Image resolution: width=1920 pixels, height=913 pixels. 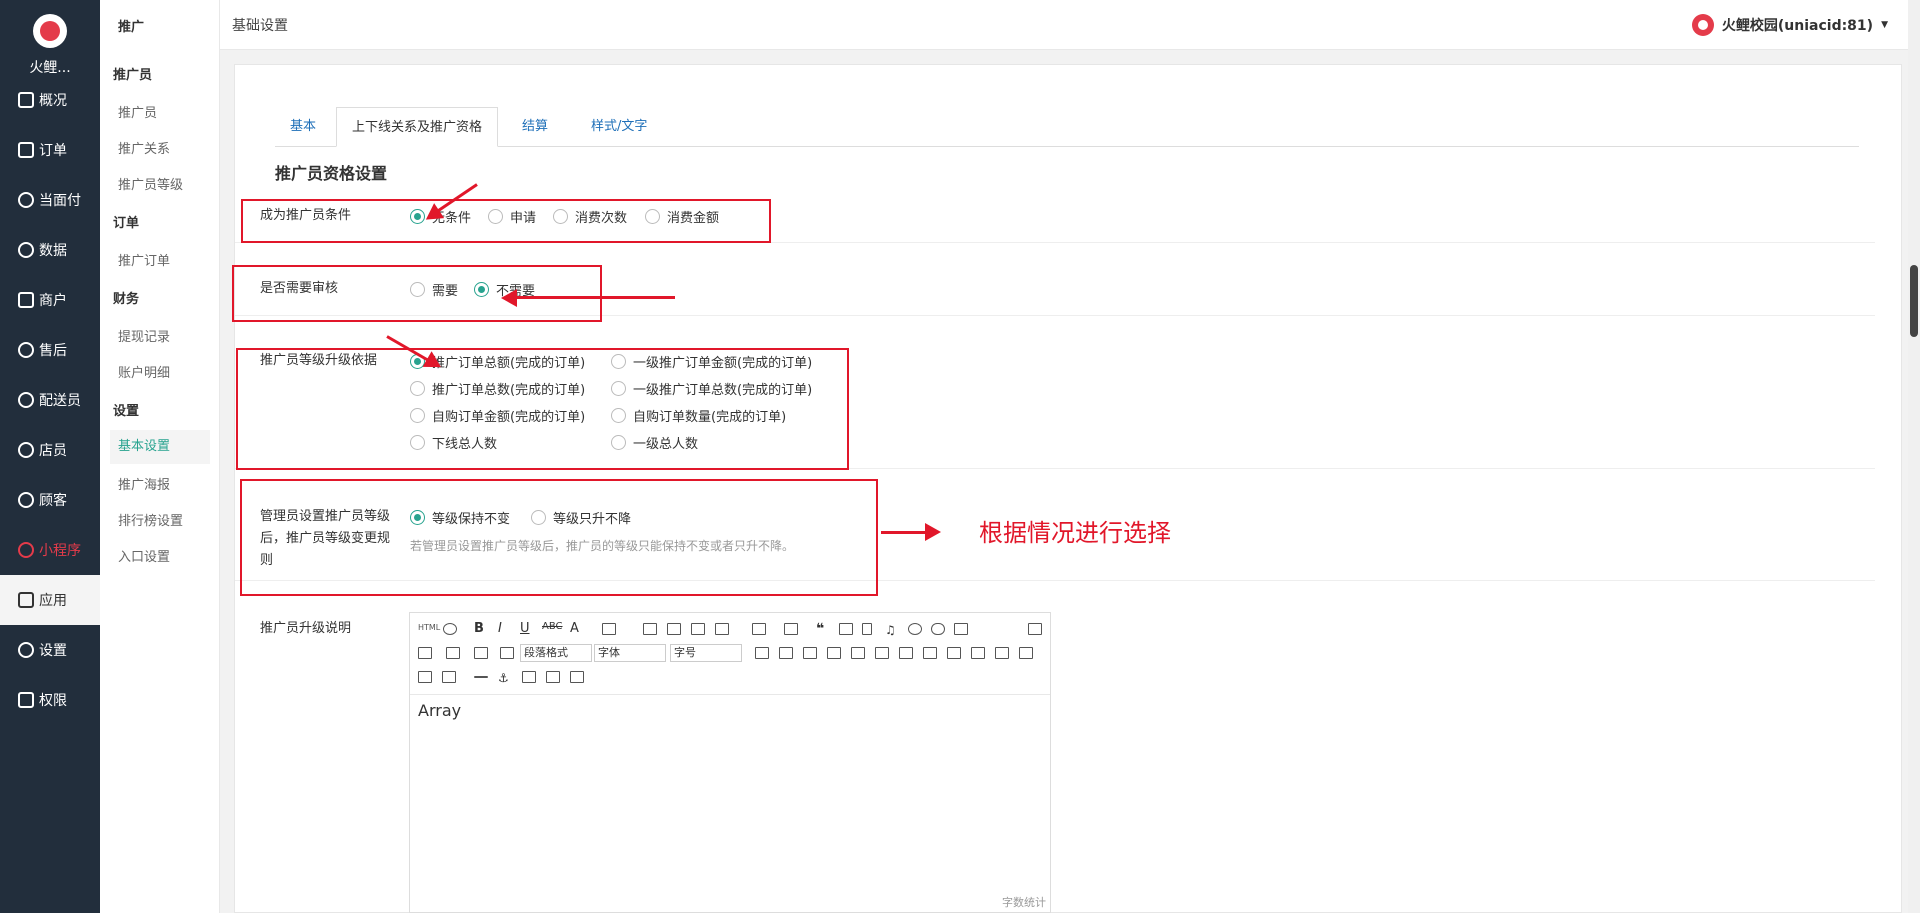 What do you see at coordinates (577, 677) in the screenshot?
I see `paste-plain-icon` at bounding box center [577, 677].